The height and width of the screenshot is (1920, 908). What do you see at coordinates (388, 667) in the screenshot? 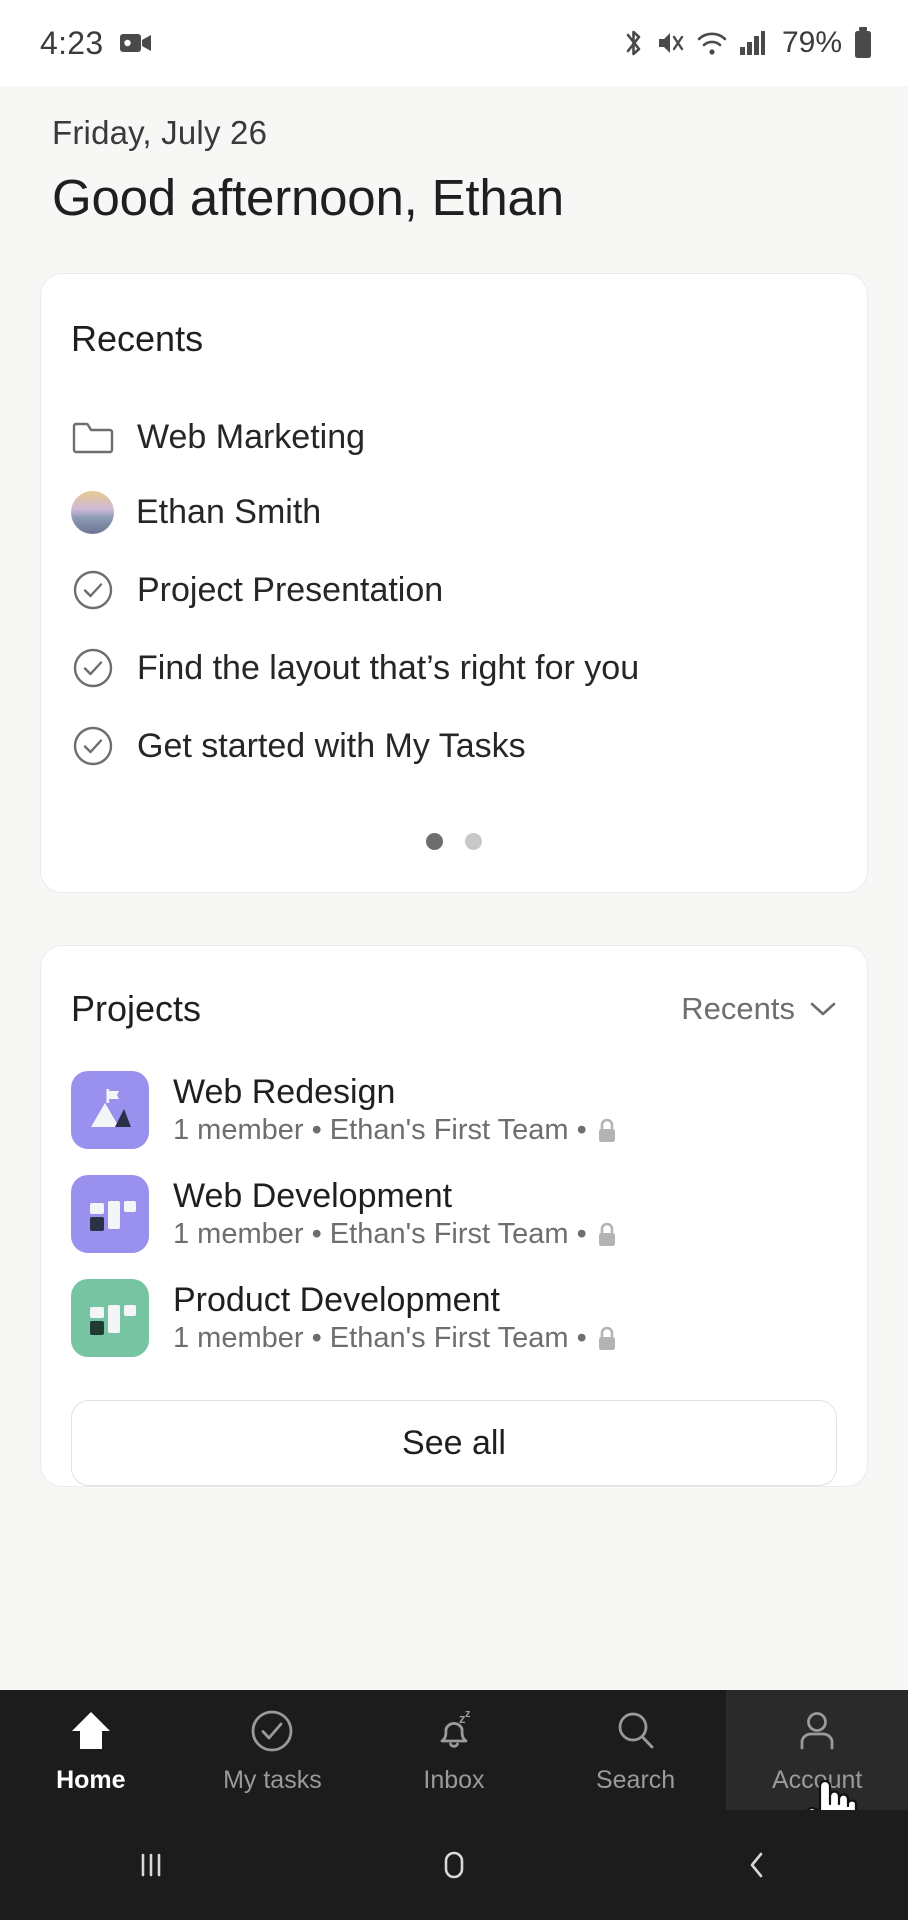
I see `list-item-label: Find the layout that’s right for you` at bounding box center [388, 667].